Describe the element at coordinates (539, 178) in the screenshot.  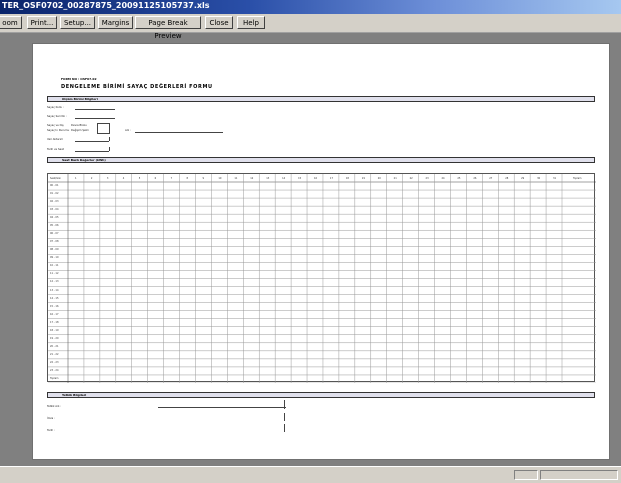
I see `day-number-header: 30` at that location.